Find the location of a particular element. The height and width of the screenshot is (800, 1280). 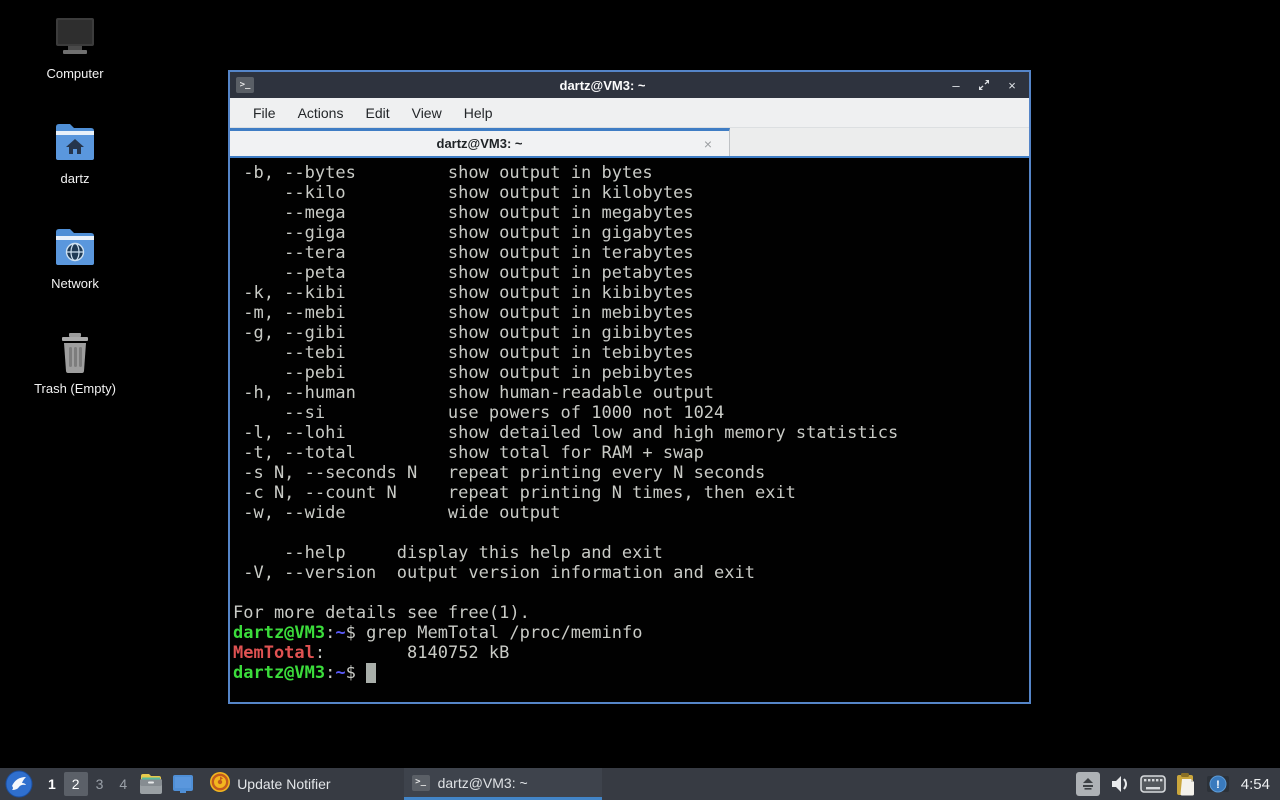

system-tray: ! 4:54 is located at coordinates (1177, 784).